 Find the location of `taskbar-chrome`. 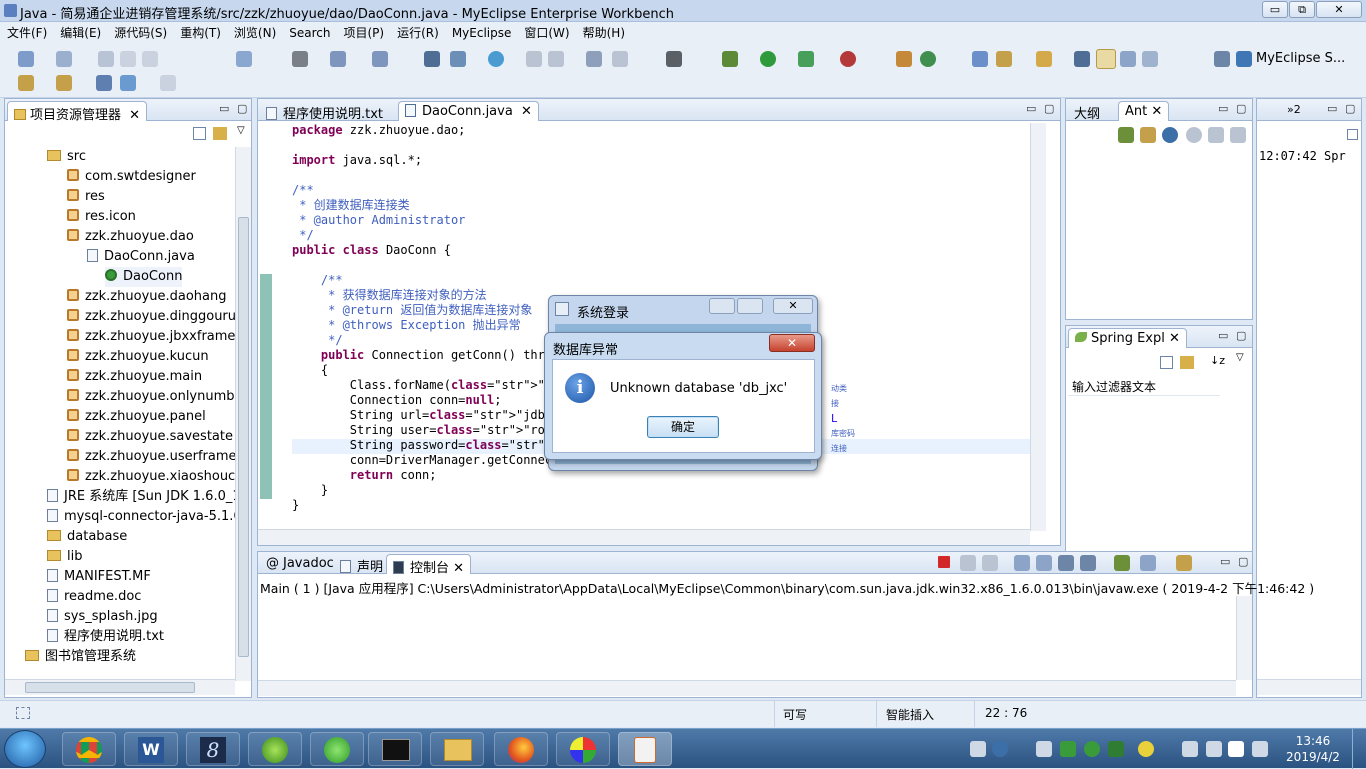

taskbar-chrome is located at coordinates (89, 749).